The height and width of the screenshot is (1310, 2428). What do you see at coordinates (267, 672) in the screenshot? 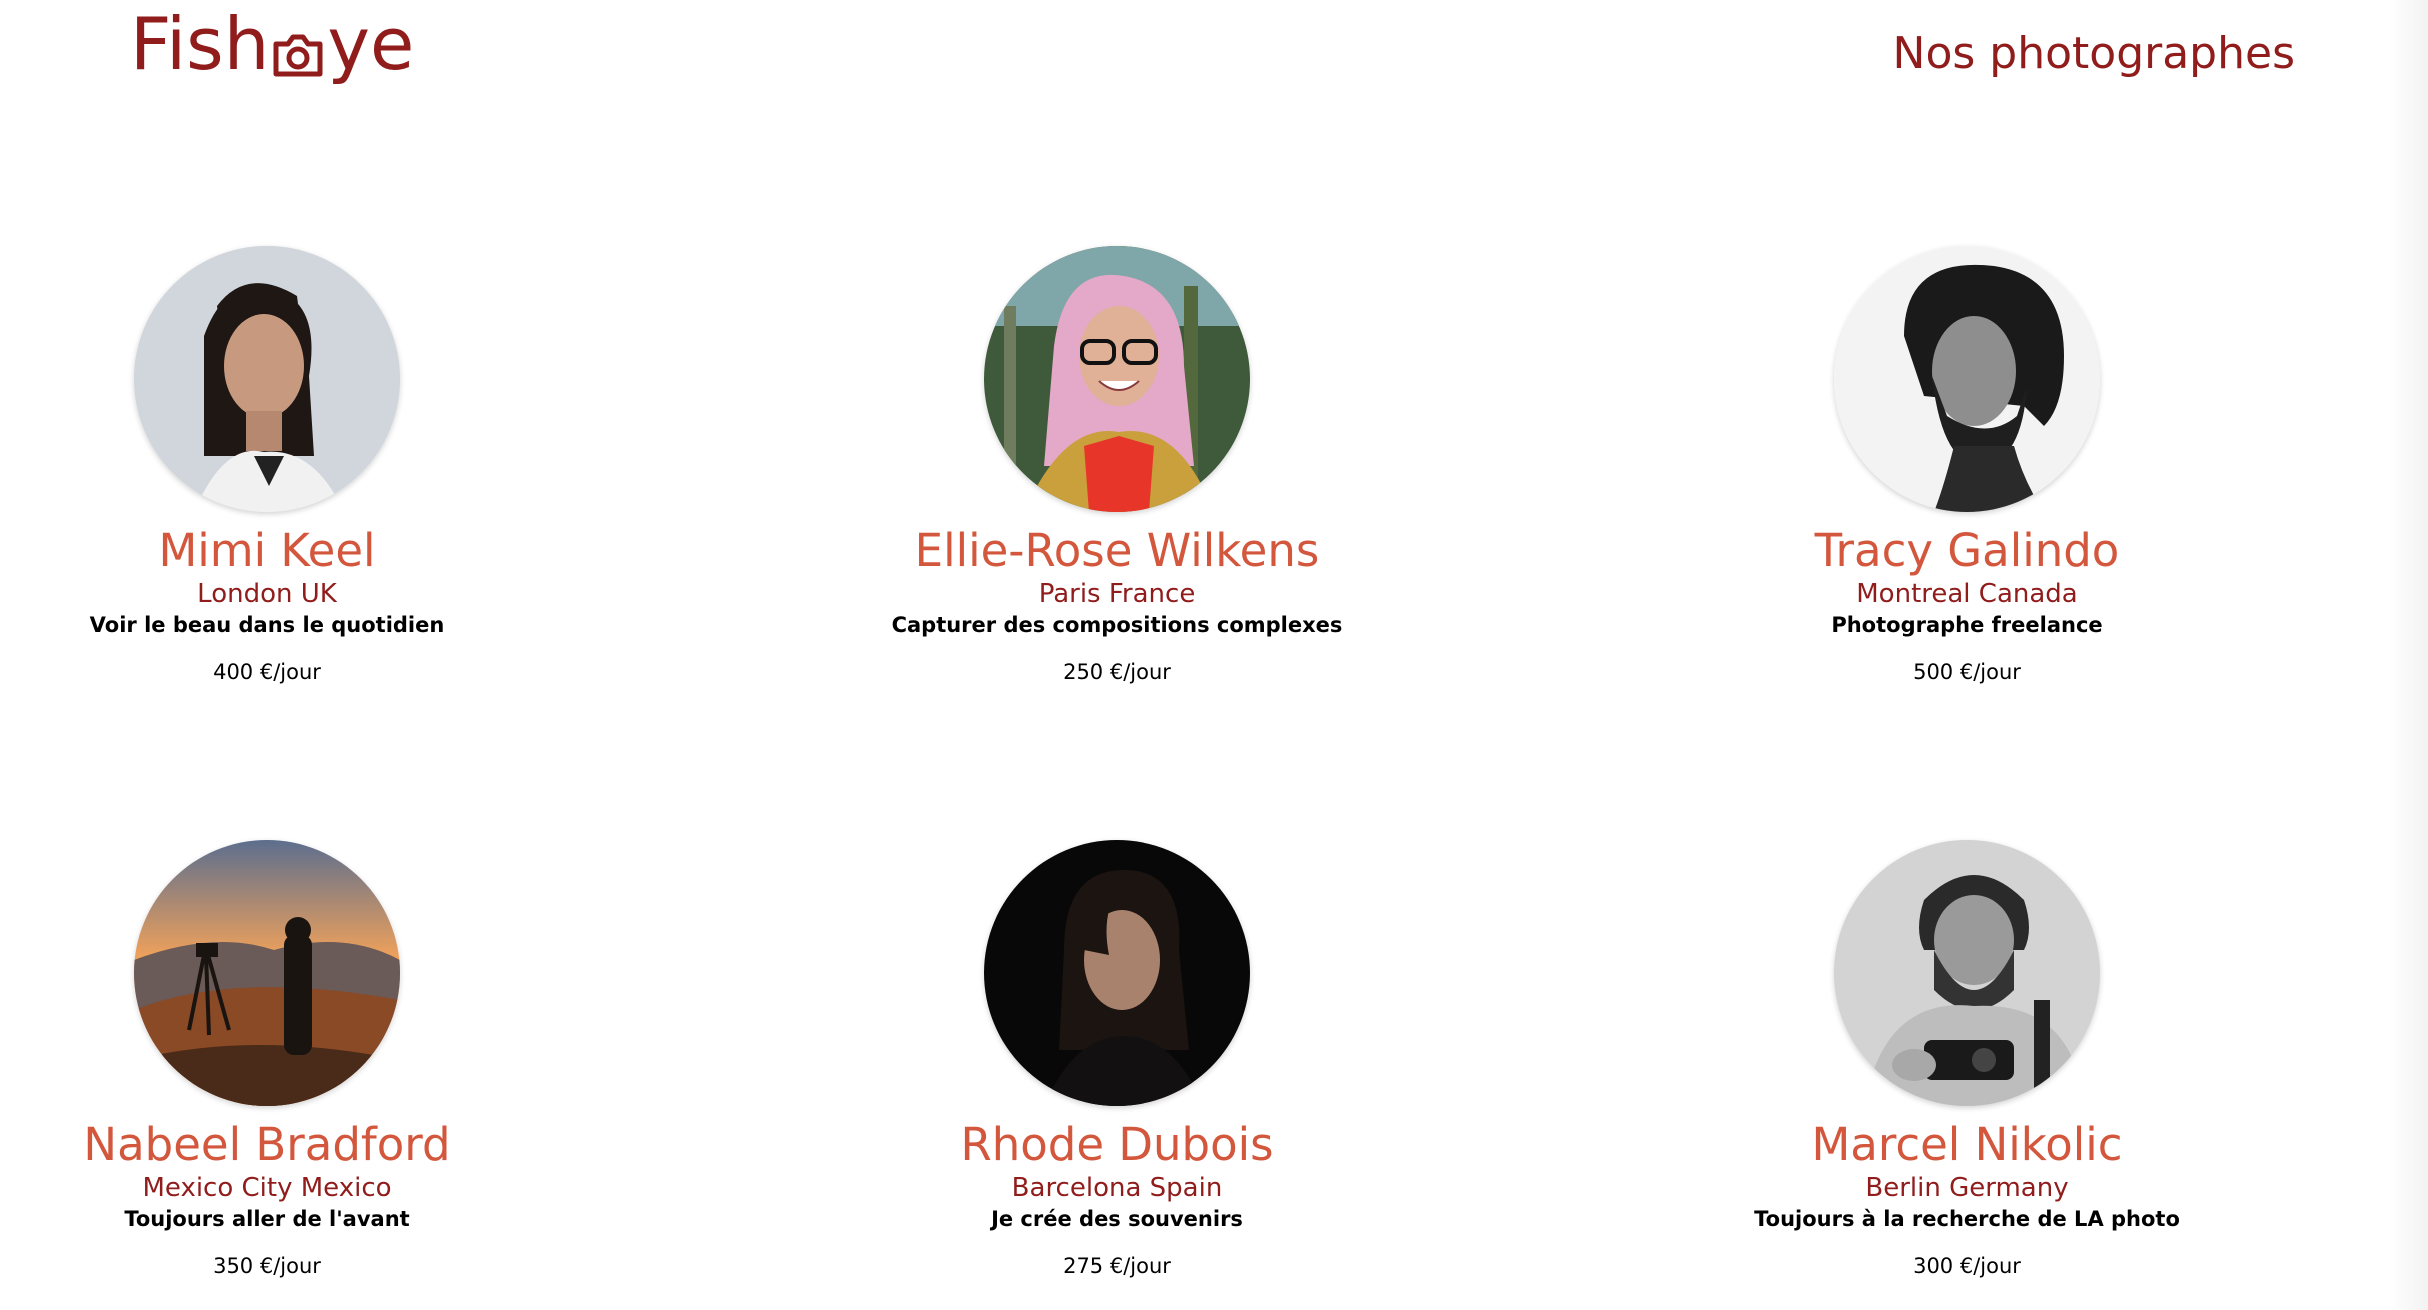
I see `photographer-price: 400 €/jour` at bounding box center [267, 672].